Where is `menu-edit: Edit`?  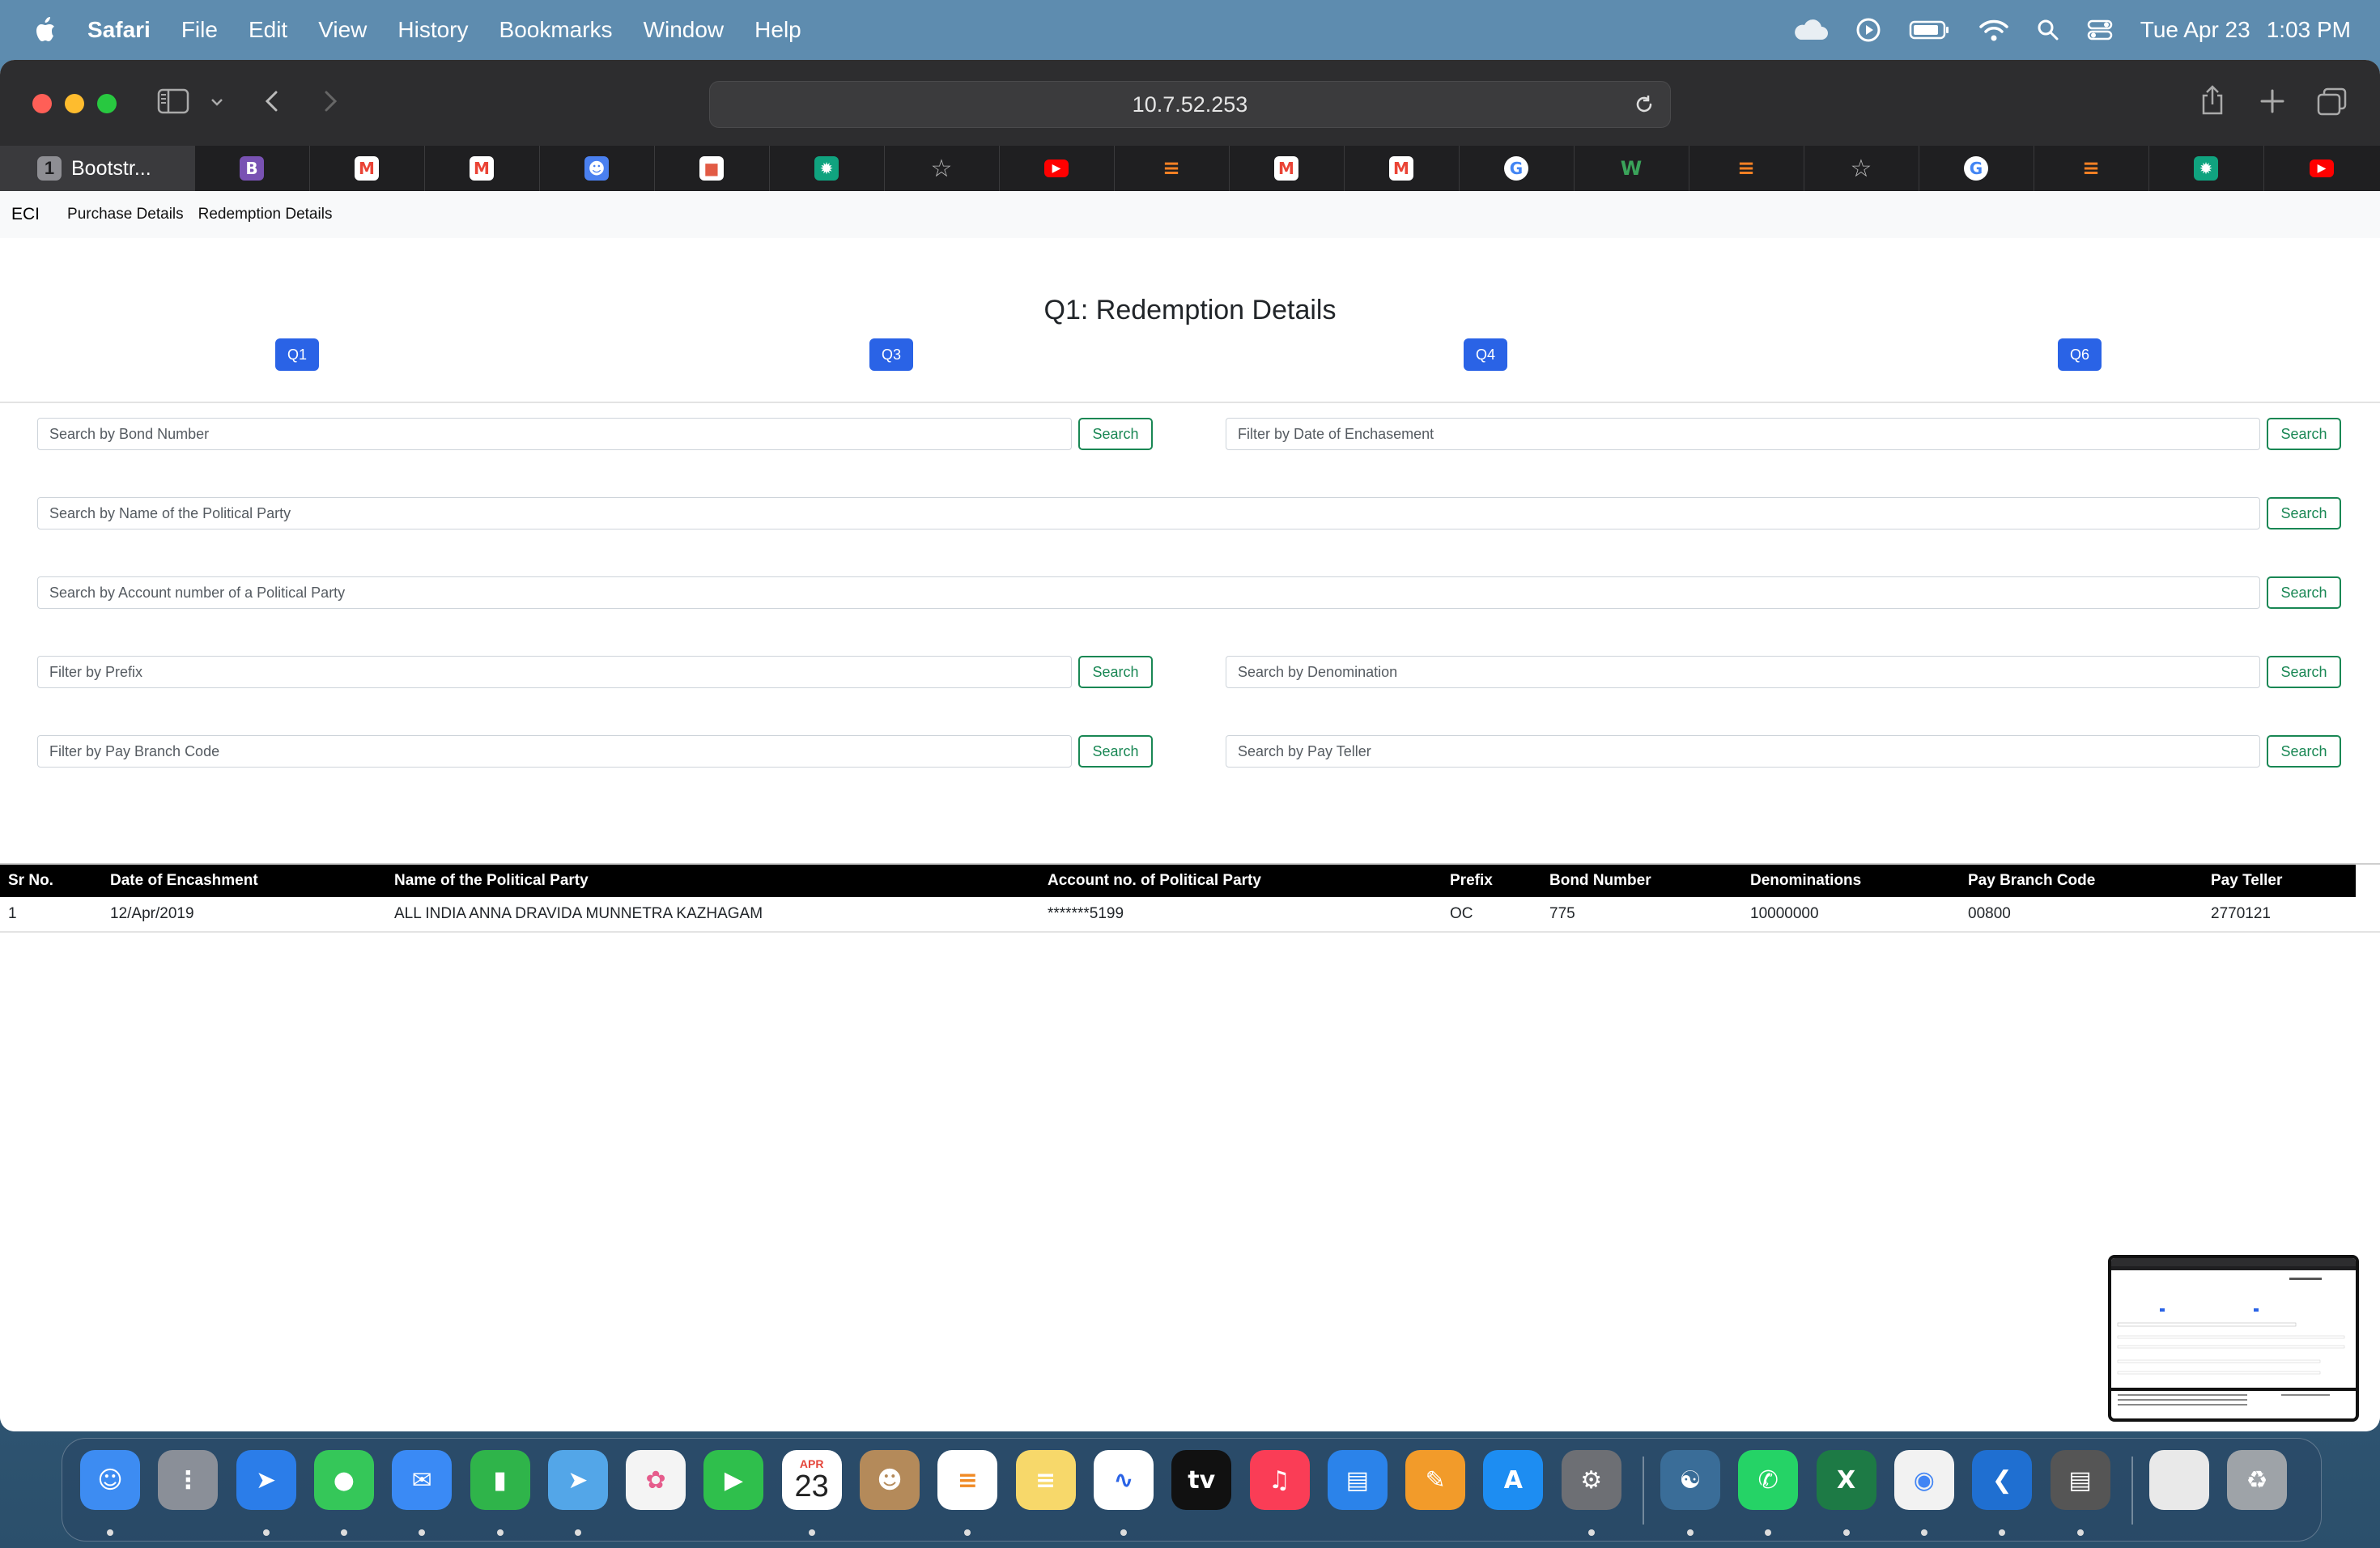 menu-edit: Edit is located at coordinates (268, 30).